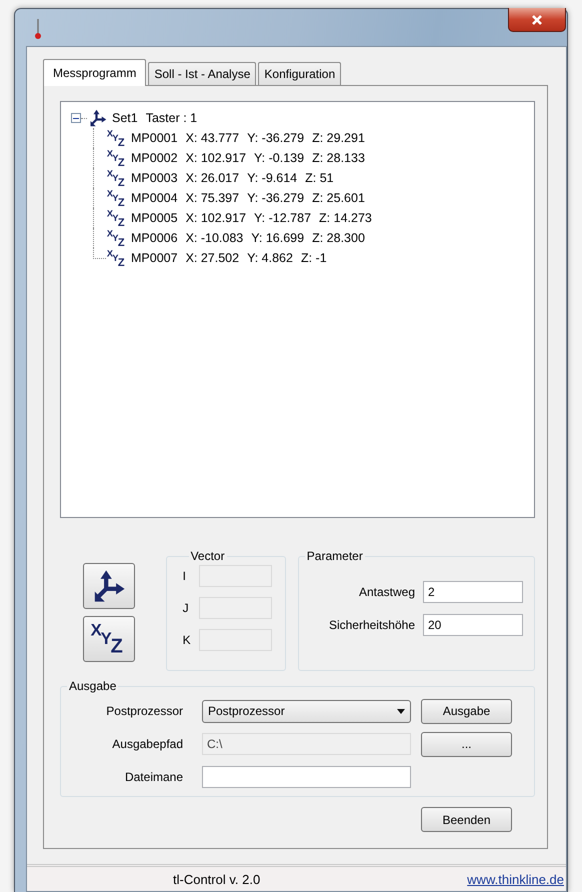 The height and width of the screenshot is (892, 582). I want to click on xyz-icon: XYZ, so click(109, 639).